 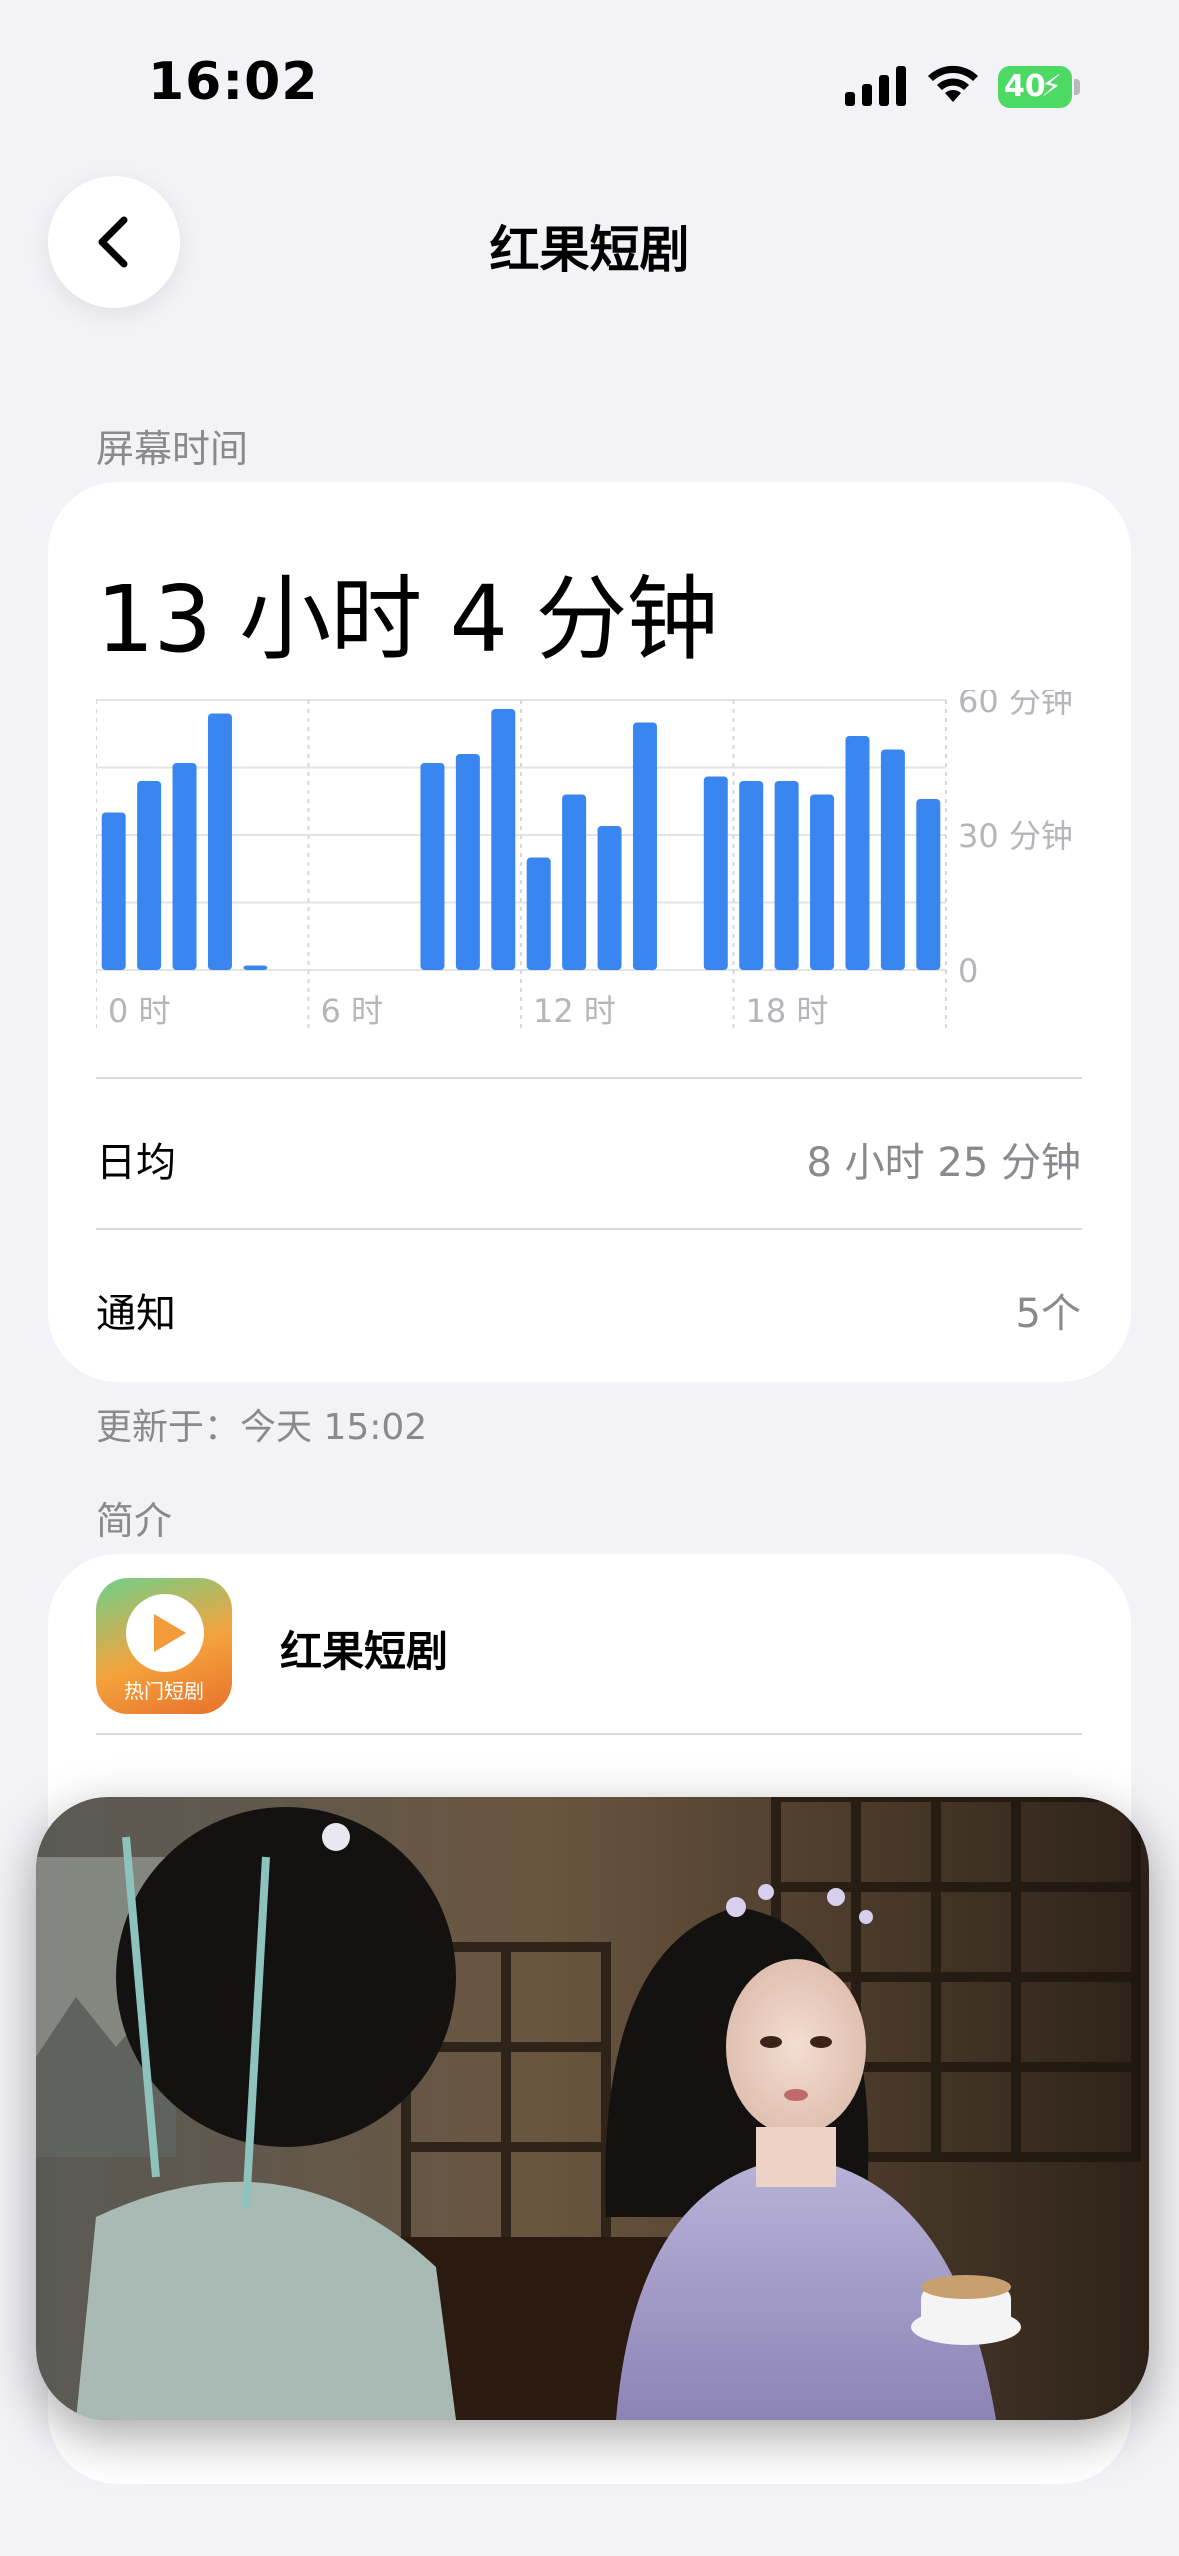 I want to click on chart-x-tick-label: 6 时, so click(x=352, y=1011).